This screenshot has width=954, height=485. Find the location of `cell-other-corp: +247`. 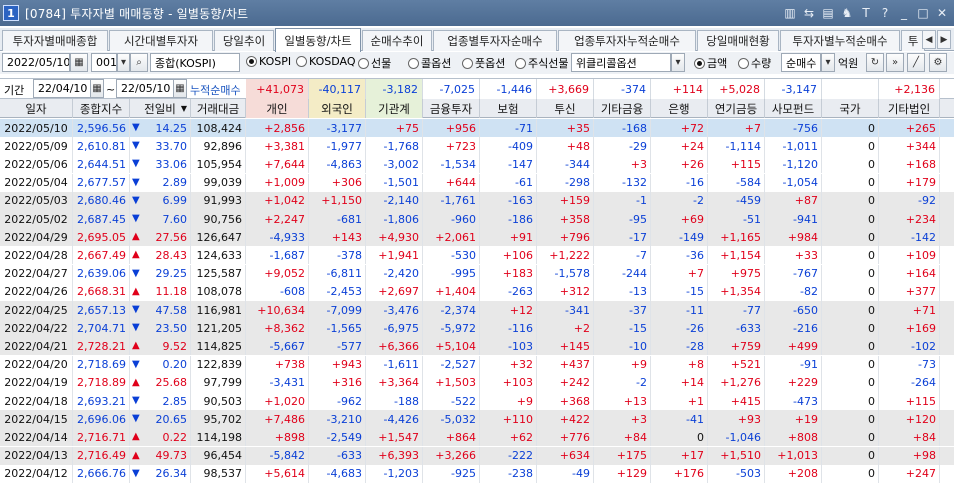

cell-other-corp: +247 is located at coordinates (909, 473).